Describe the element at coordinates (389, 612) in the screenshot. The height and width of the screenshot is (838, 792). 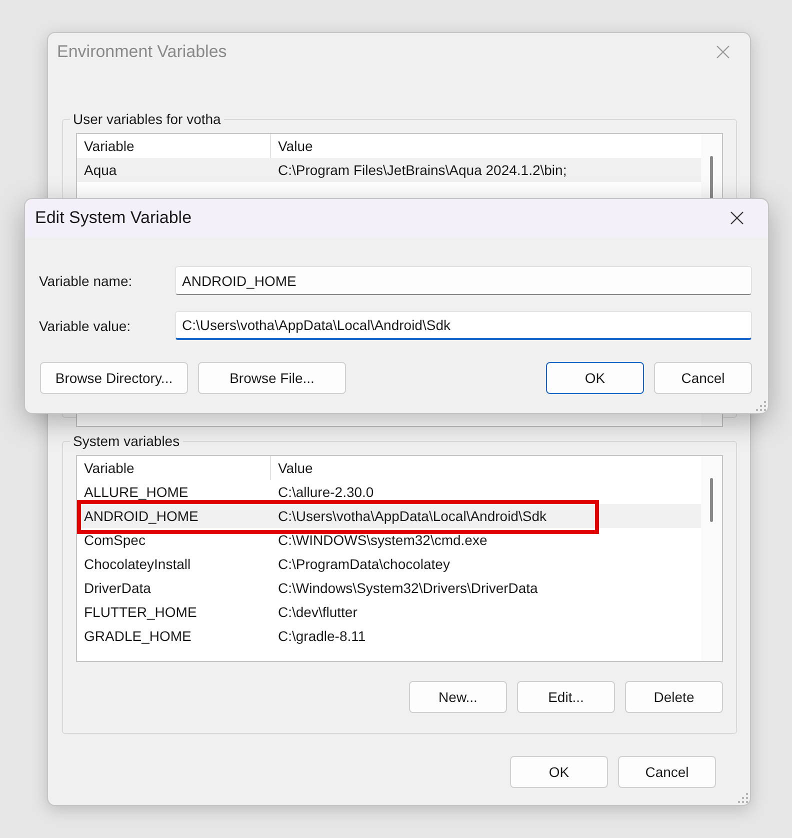
I see `variable-row: FLUTTER_HOME C:\dev\flutter` at that location.